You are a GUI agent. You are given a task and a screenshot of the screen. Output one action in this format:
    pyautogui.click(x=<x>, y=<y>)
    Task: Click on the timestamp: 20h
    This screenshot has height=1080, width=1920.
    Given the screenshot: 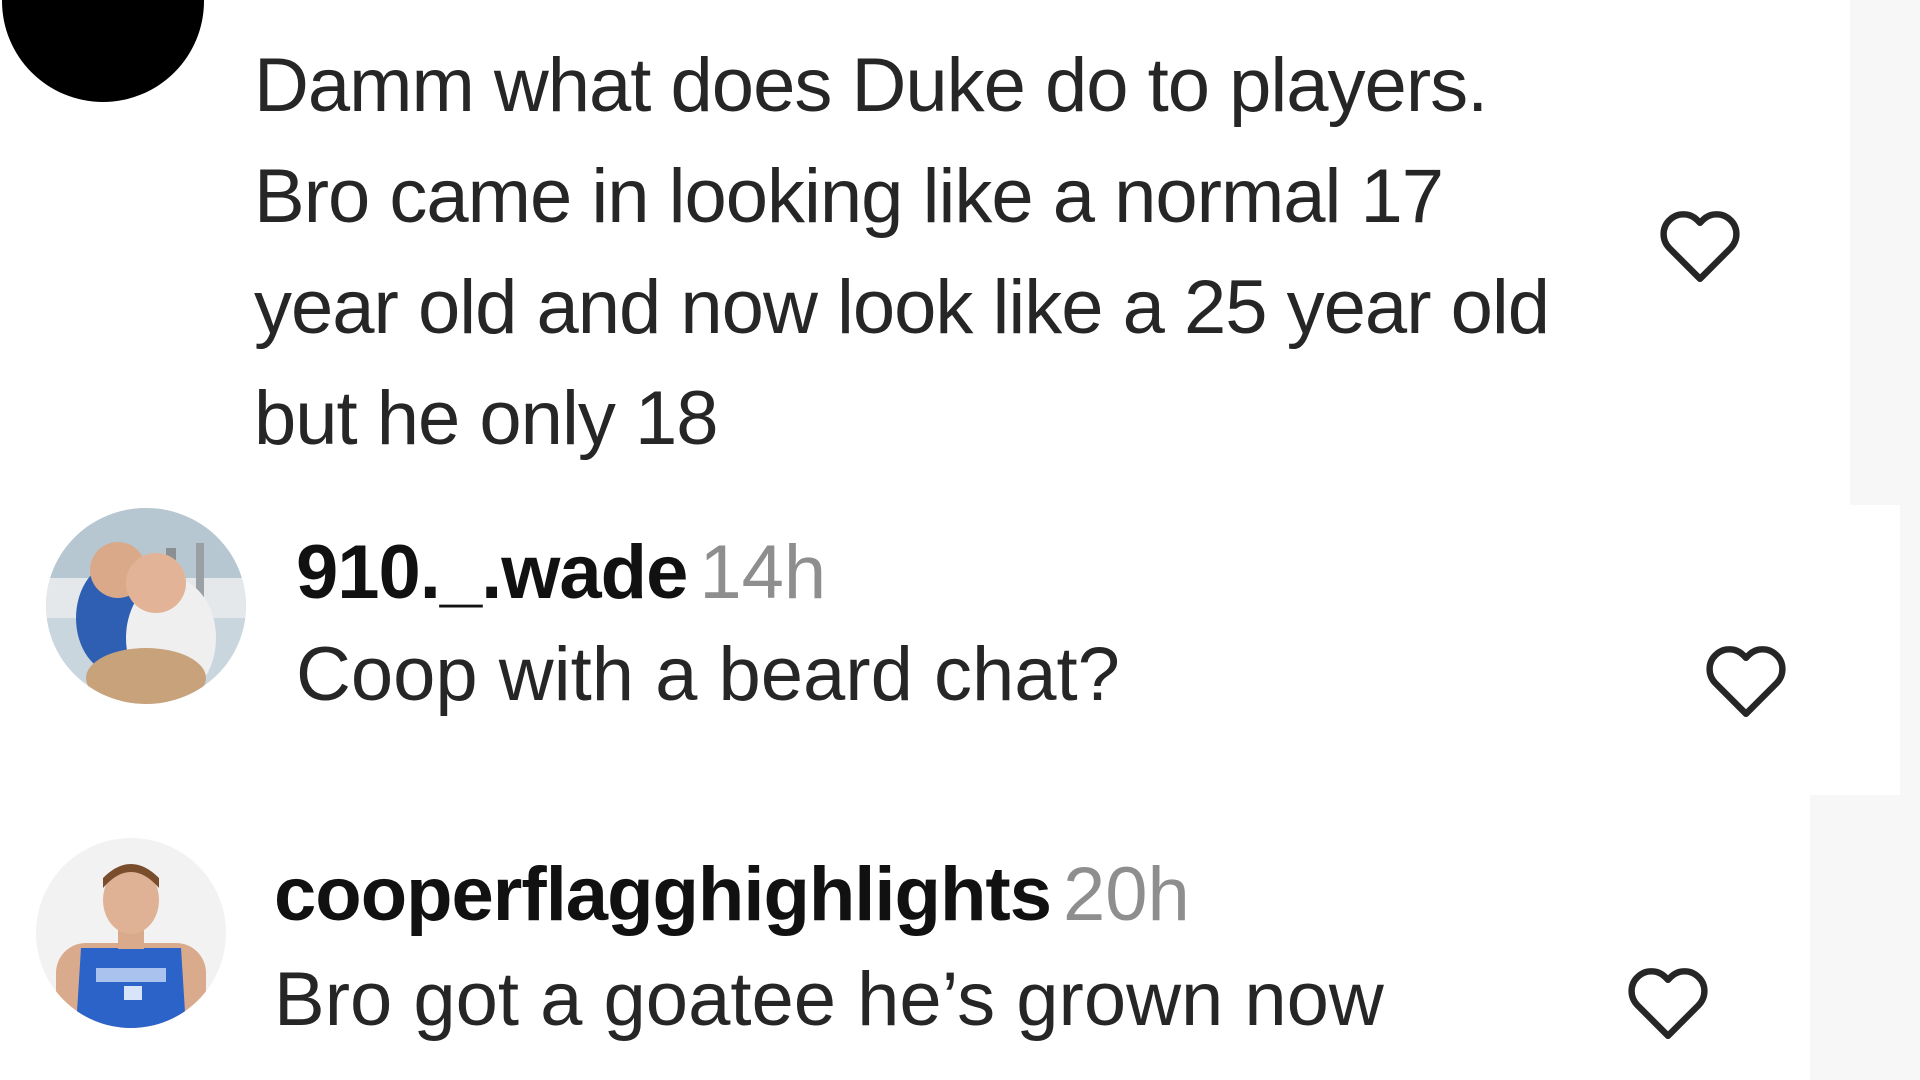 What is the action you would take?
    pyautogui.click(x=1126, y=894)
    